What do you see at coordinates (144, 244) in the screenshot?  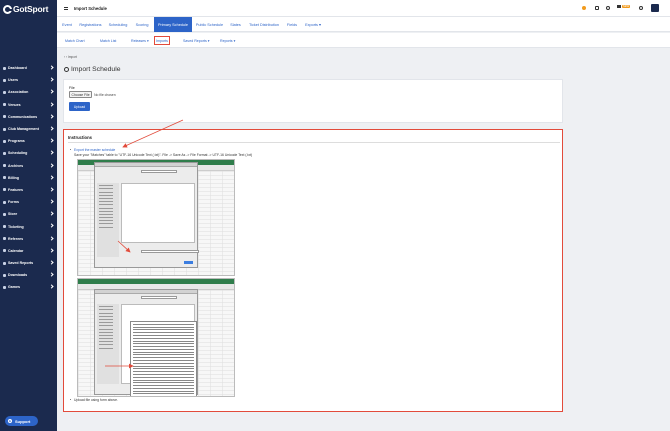 I see `annotation-arrows` at bounding box center [144, 244].